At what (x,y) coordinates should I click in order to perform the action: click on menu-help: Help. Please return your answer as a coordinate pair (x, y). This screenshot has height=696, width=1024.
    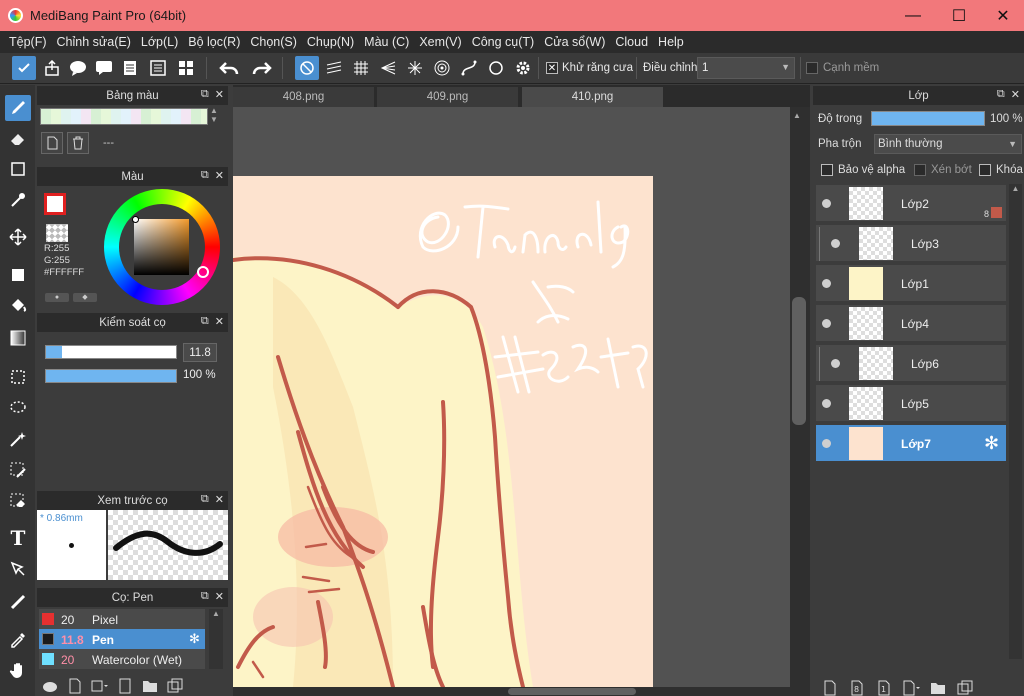
    Looking at the image, I should click on (671, 42).